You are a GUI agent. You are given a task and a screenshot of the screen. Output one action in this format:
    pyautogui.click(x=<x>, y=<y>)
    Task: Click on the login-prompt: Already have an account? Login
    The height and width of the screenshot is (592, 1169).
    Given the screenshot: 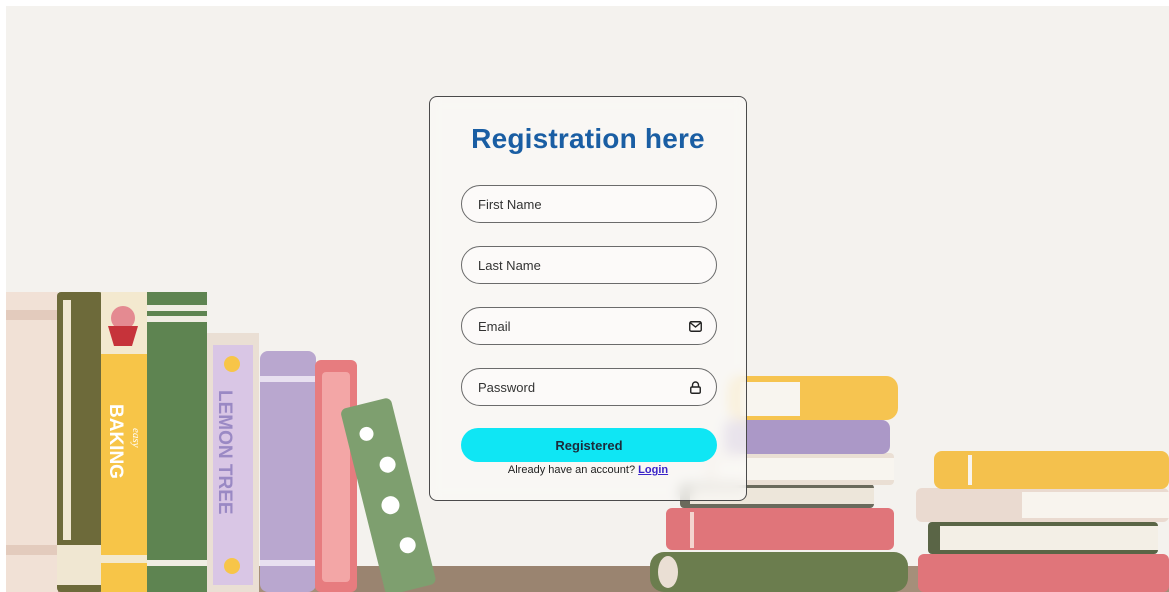 What is the action you would take?
    pyautogui.click(x=588, y=470)
    